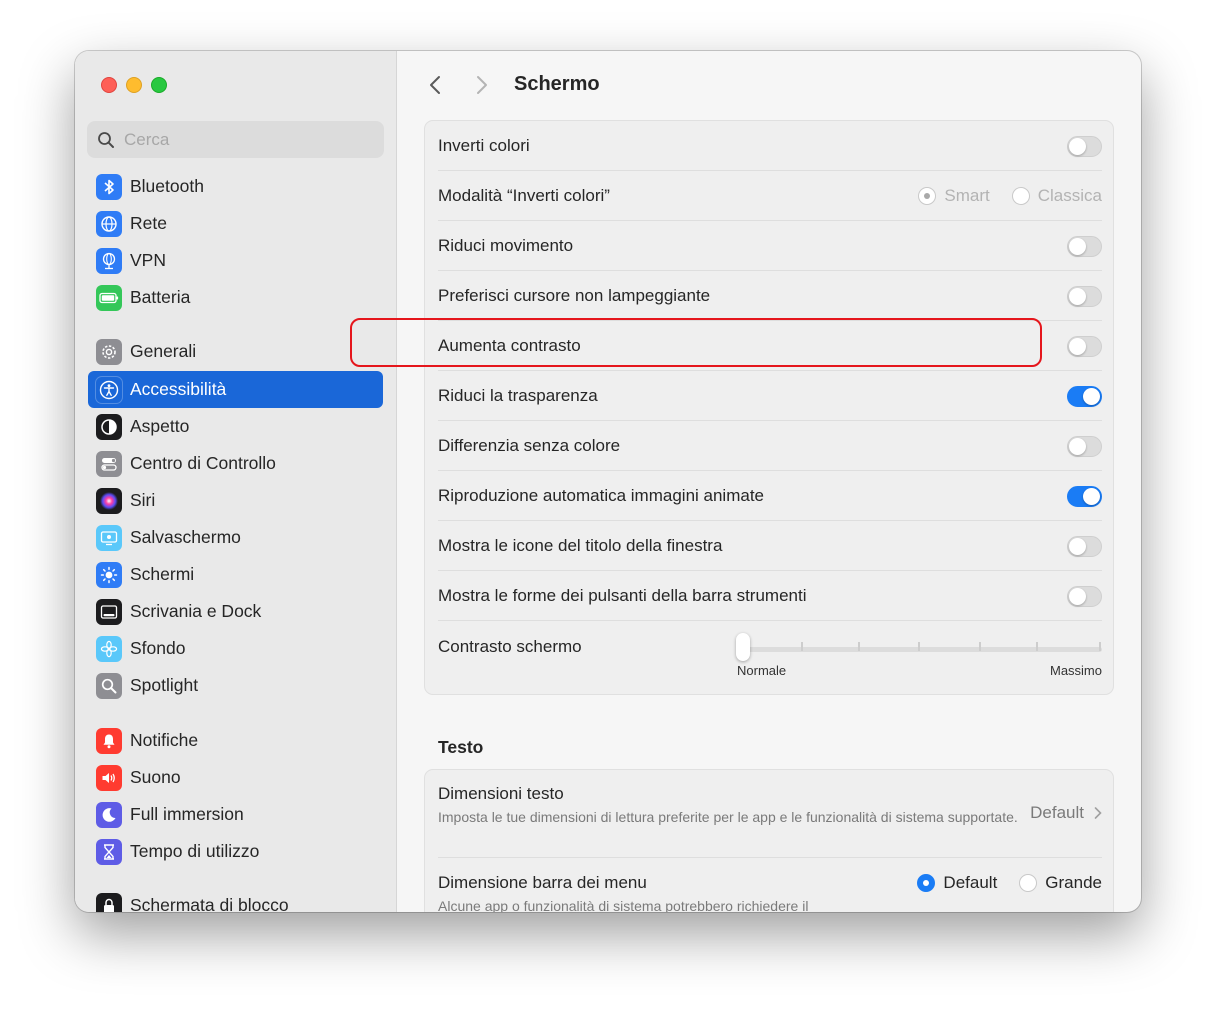 The width and height of the screenshot is (1216, 1011). Describe the element at coordinates (1084, 546) in the screenshot. I see `window-title-icons-toggle` at that location.